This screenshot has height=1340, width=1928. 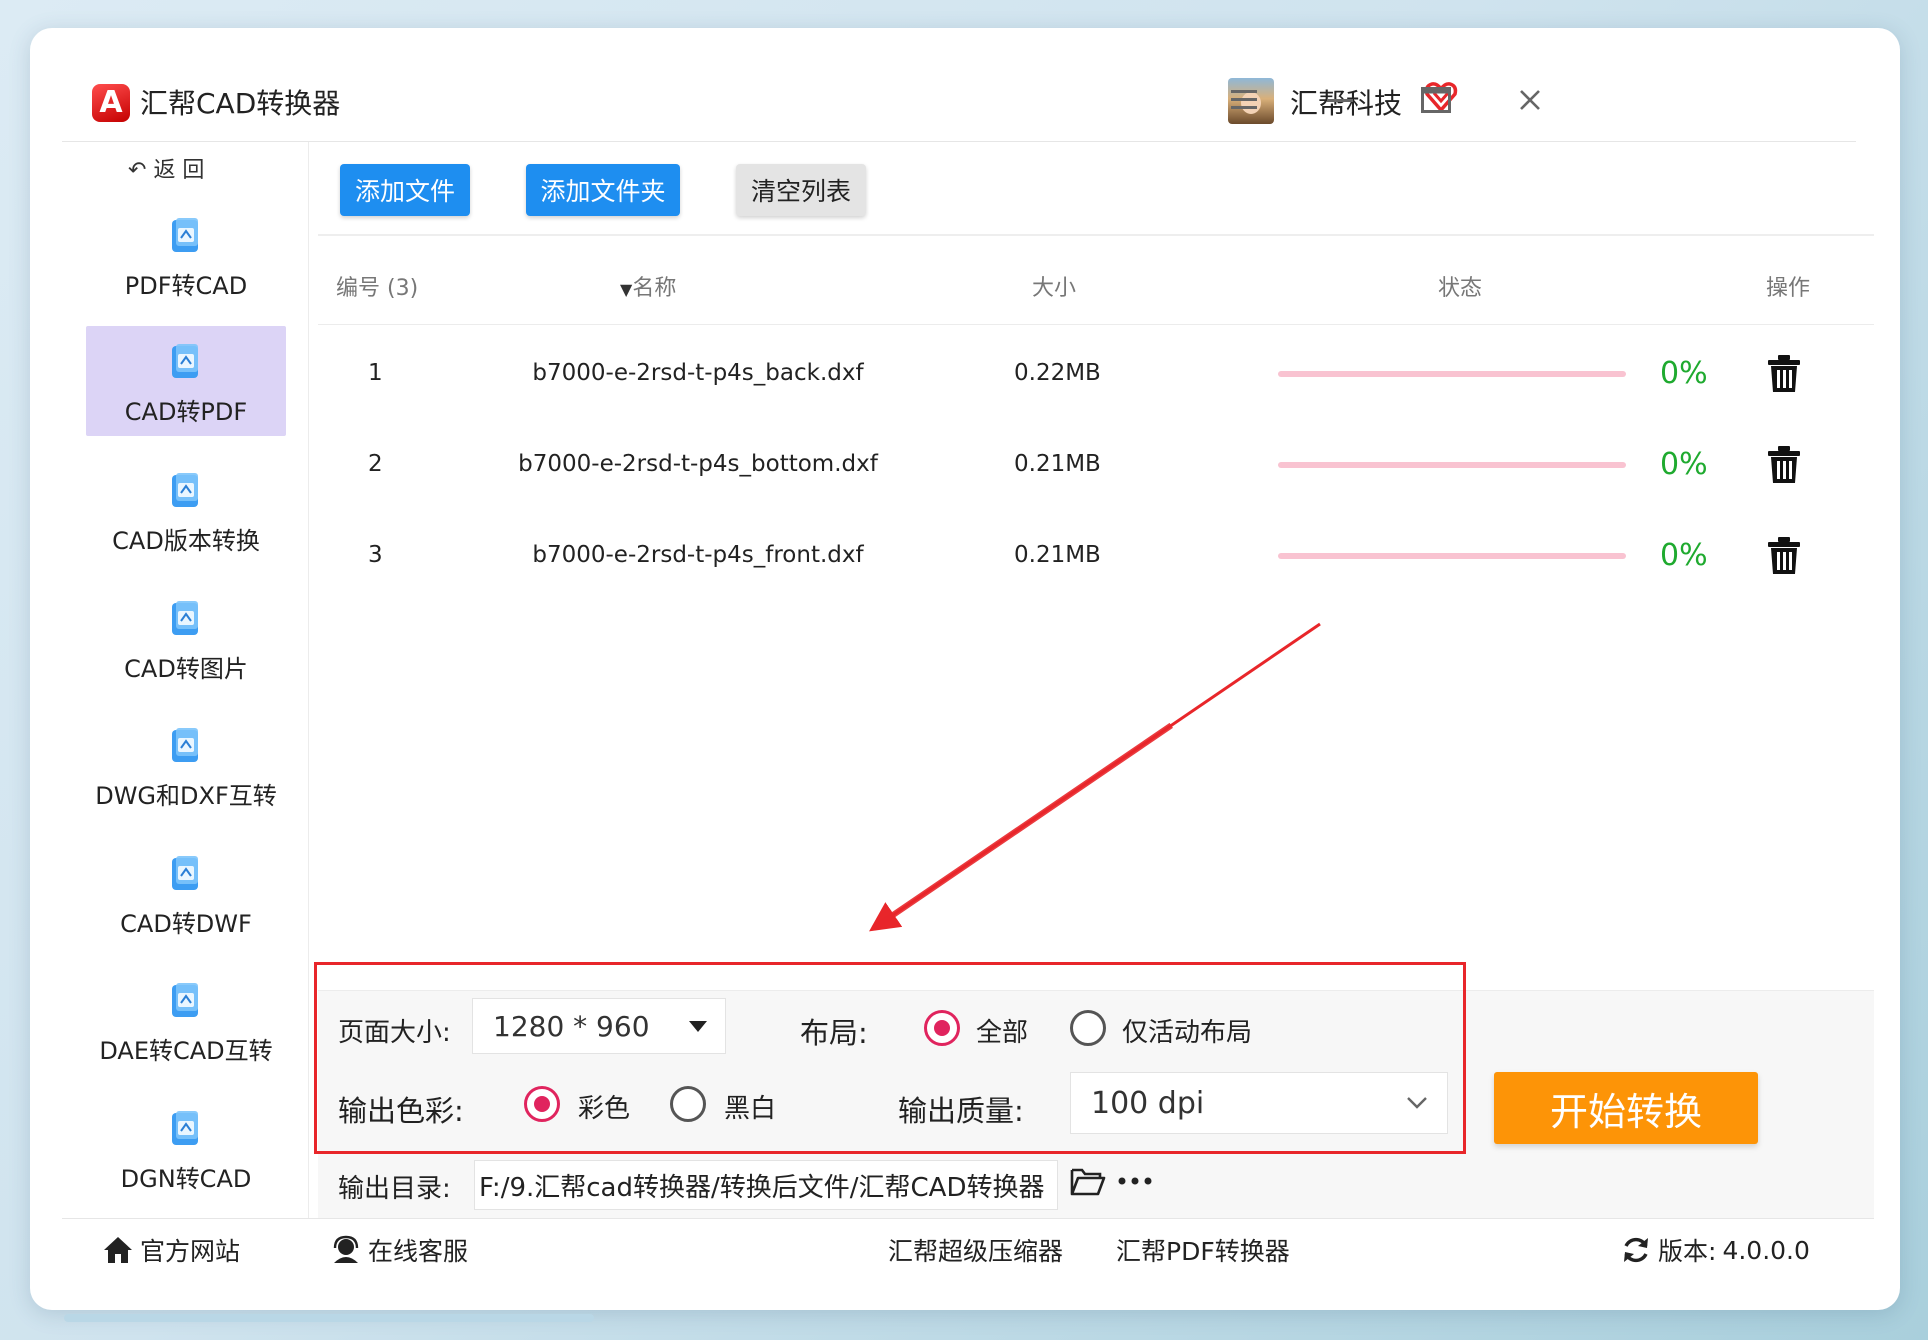 What do you see at coordinates (626, 289) in the screenshot?
I see `sort-caret-icon: ▼` at bounding box center [626, 289].